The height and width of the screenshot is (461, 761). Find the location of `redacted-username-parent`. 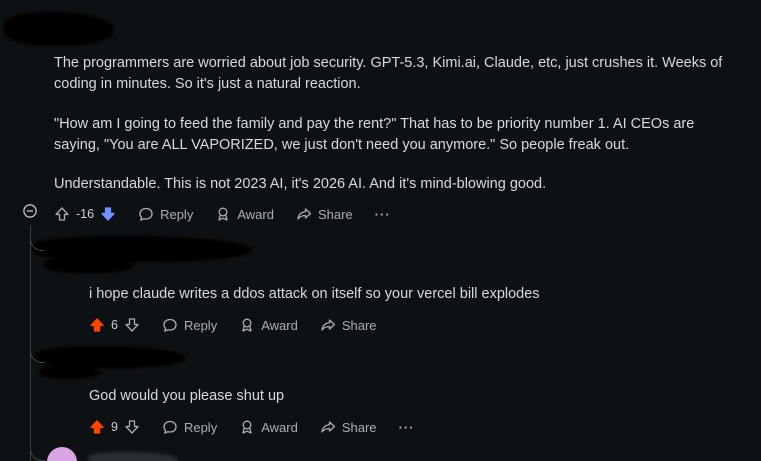

redacted-username-parent is located at coordinates (59, 29).